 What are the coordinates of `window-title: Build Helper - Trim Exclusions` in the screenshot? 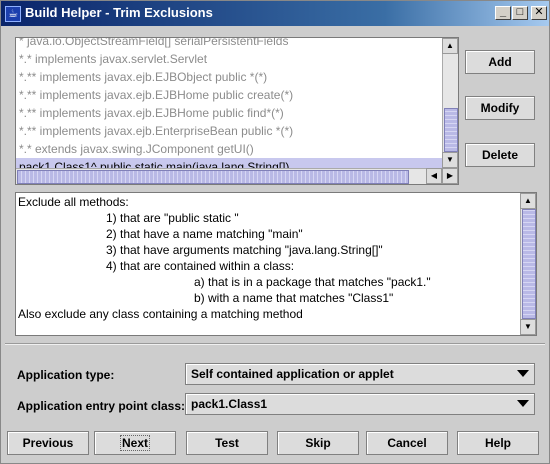 It's located at (119, 12).